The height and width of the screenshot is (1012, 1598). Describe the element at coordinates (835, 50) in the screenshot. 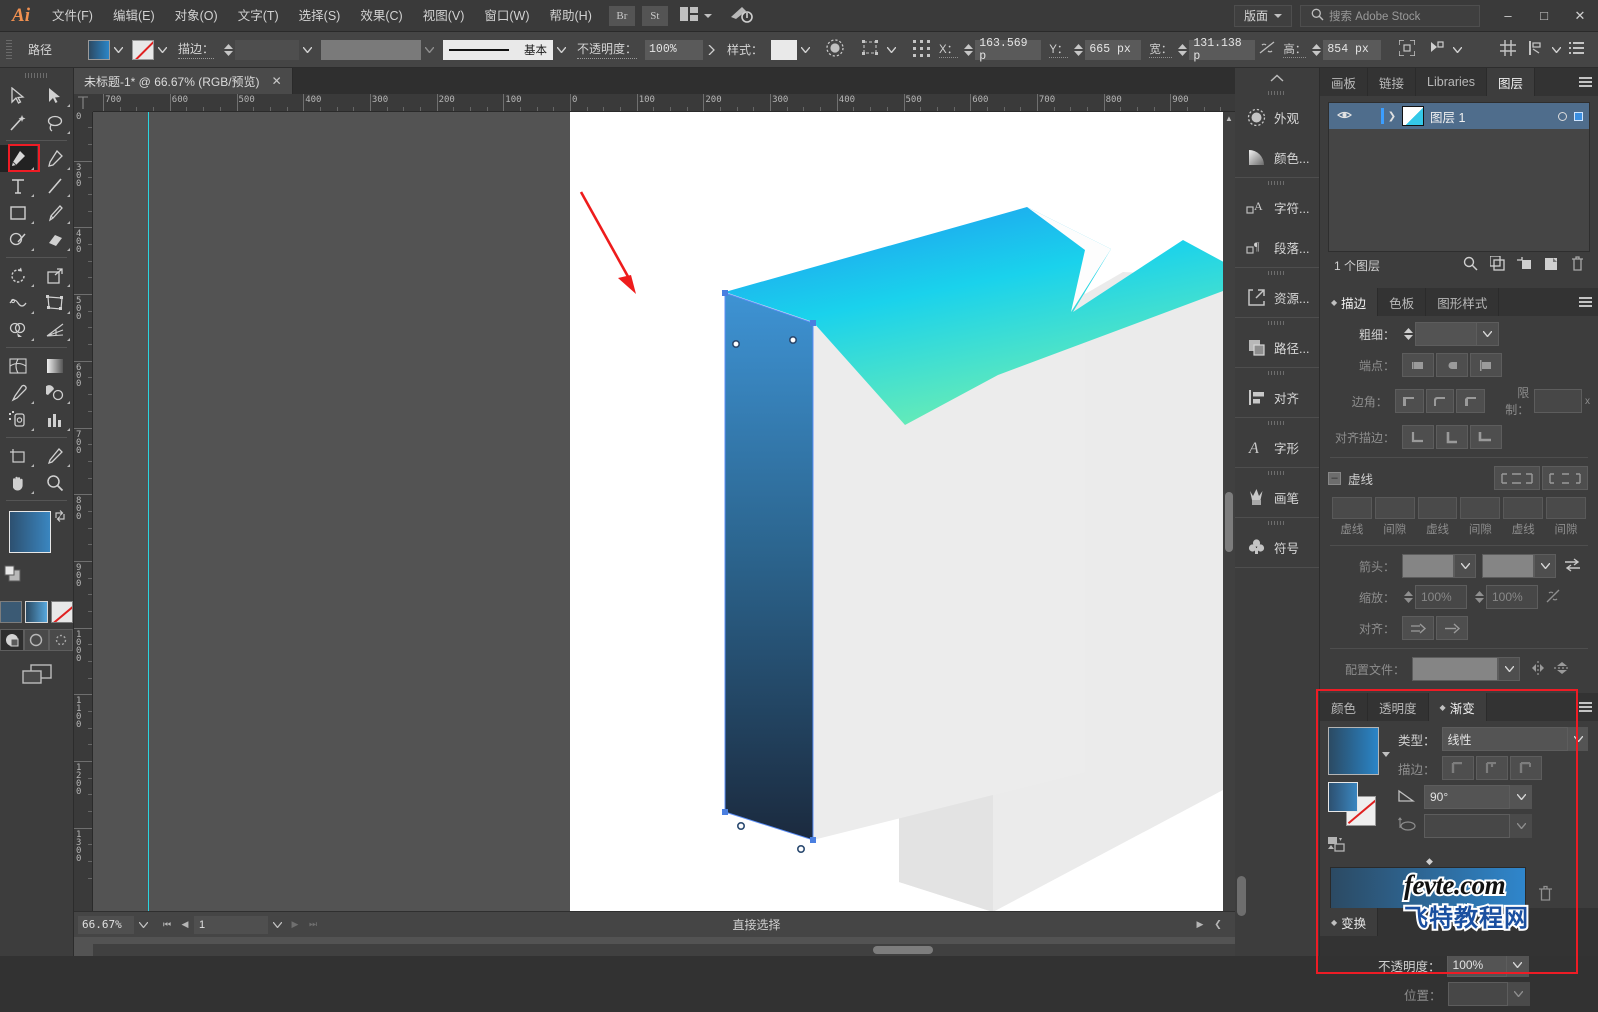

I see `recolor-artwork-button` at that location.